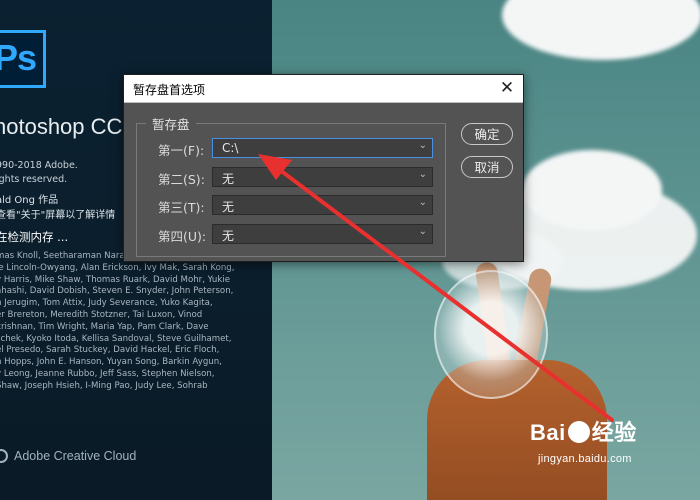 The height and width of the screenshot is (500, 700). I want to click on first-disk-label: 第一(F):, so click(181, 150).